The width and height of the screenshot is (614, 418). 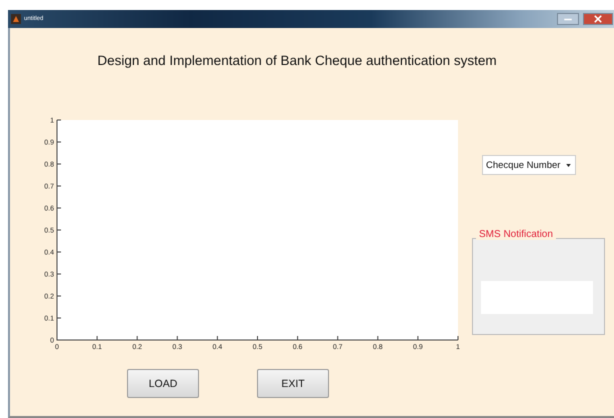 I want to click on panel-title: SMS Notification, so click(x=516, y=234).